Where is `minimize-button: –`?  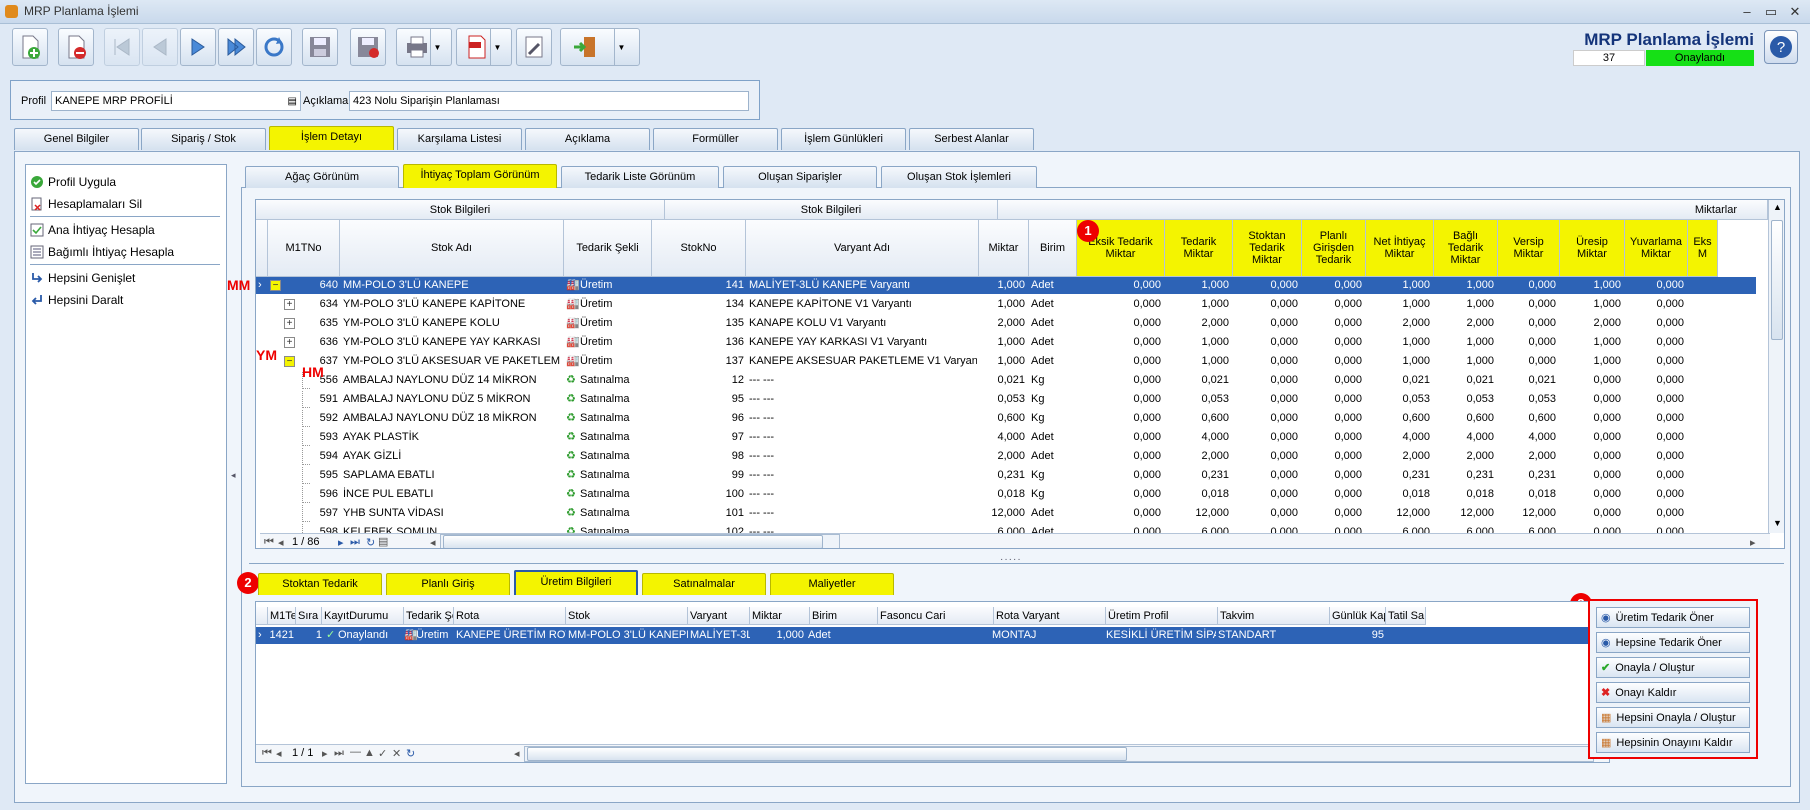
minimize-button: – is located at coordinates (1747, 12).